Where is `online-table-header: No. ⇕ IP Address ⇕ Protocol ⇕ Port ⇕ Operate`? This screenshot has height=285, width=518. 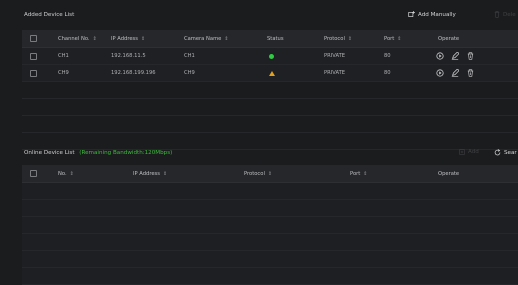 online-table-header: No. ⇕ IP Address ⇕ Protocol ⇕ Port ⇕ Operate is located at coordinates (270, 174).